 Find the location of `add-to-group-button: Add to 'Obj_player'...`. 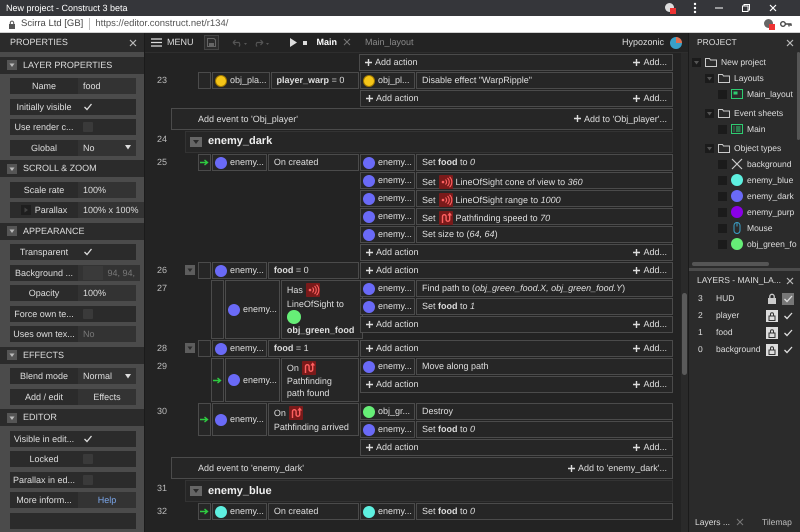

add-to-group-button: Add to 'Obj_player'... is located at coordinates (620, 119).